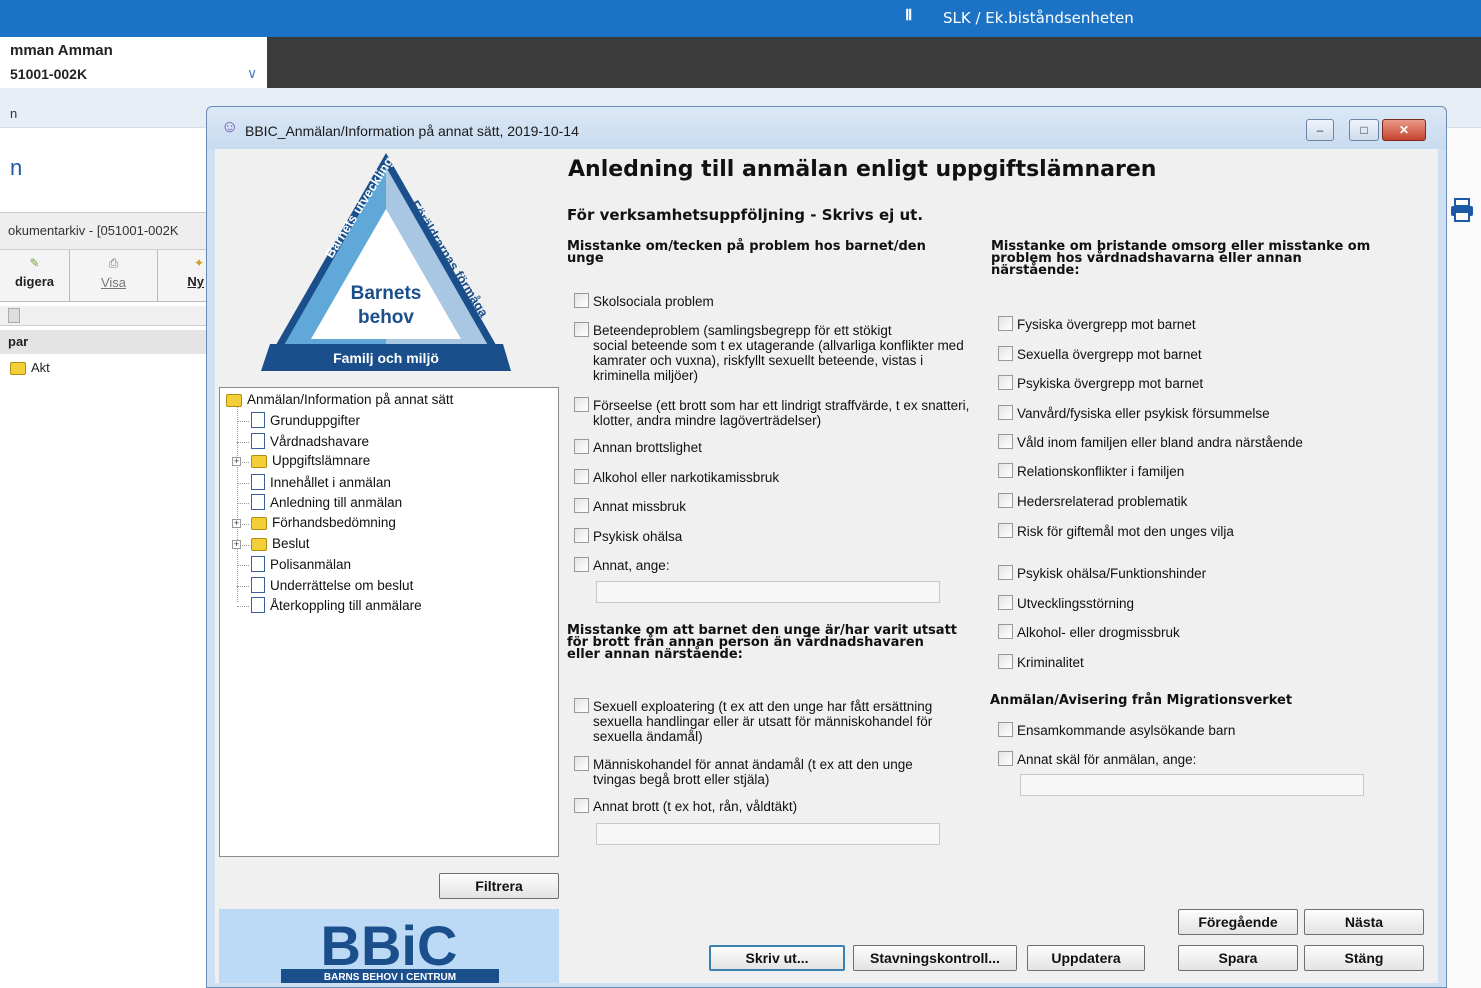 This screenshot has height=988, width=1481. Describe the element at coordinates (336, 605) in the screenshot. I see `tree-item: Återkoppling till anmälare` at that location.